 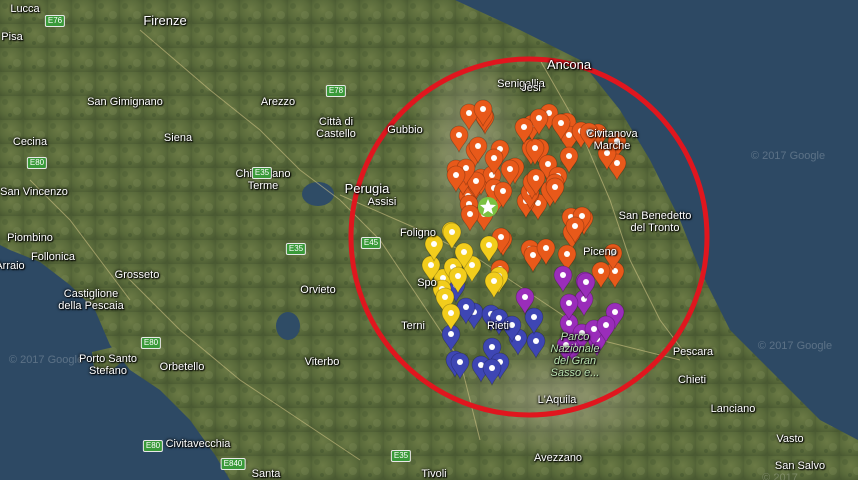 What do you see at coordinates (558, 458) in the screenshot?
I see `place-label: Avezzano` at bounding box center [558, 458].